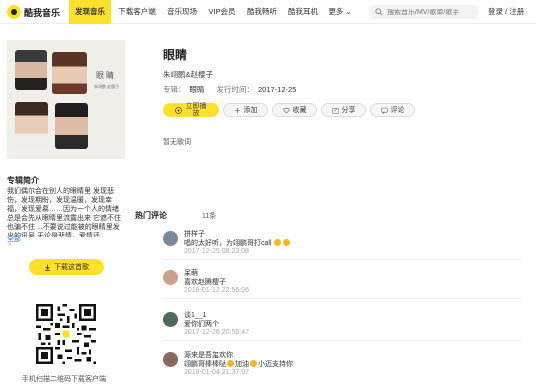 The height and width of the screenshot is (391, 536). I want to click on comment-text-3: 小迈支持你, so click(275, 364).